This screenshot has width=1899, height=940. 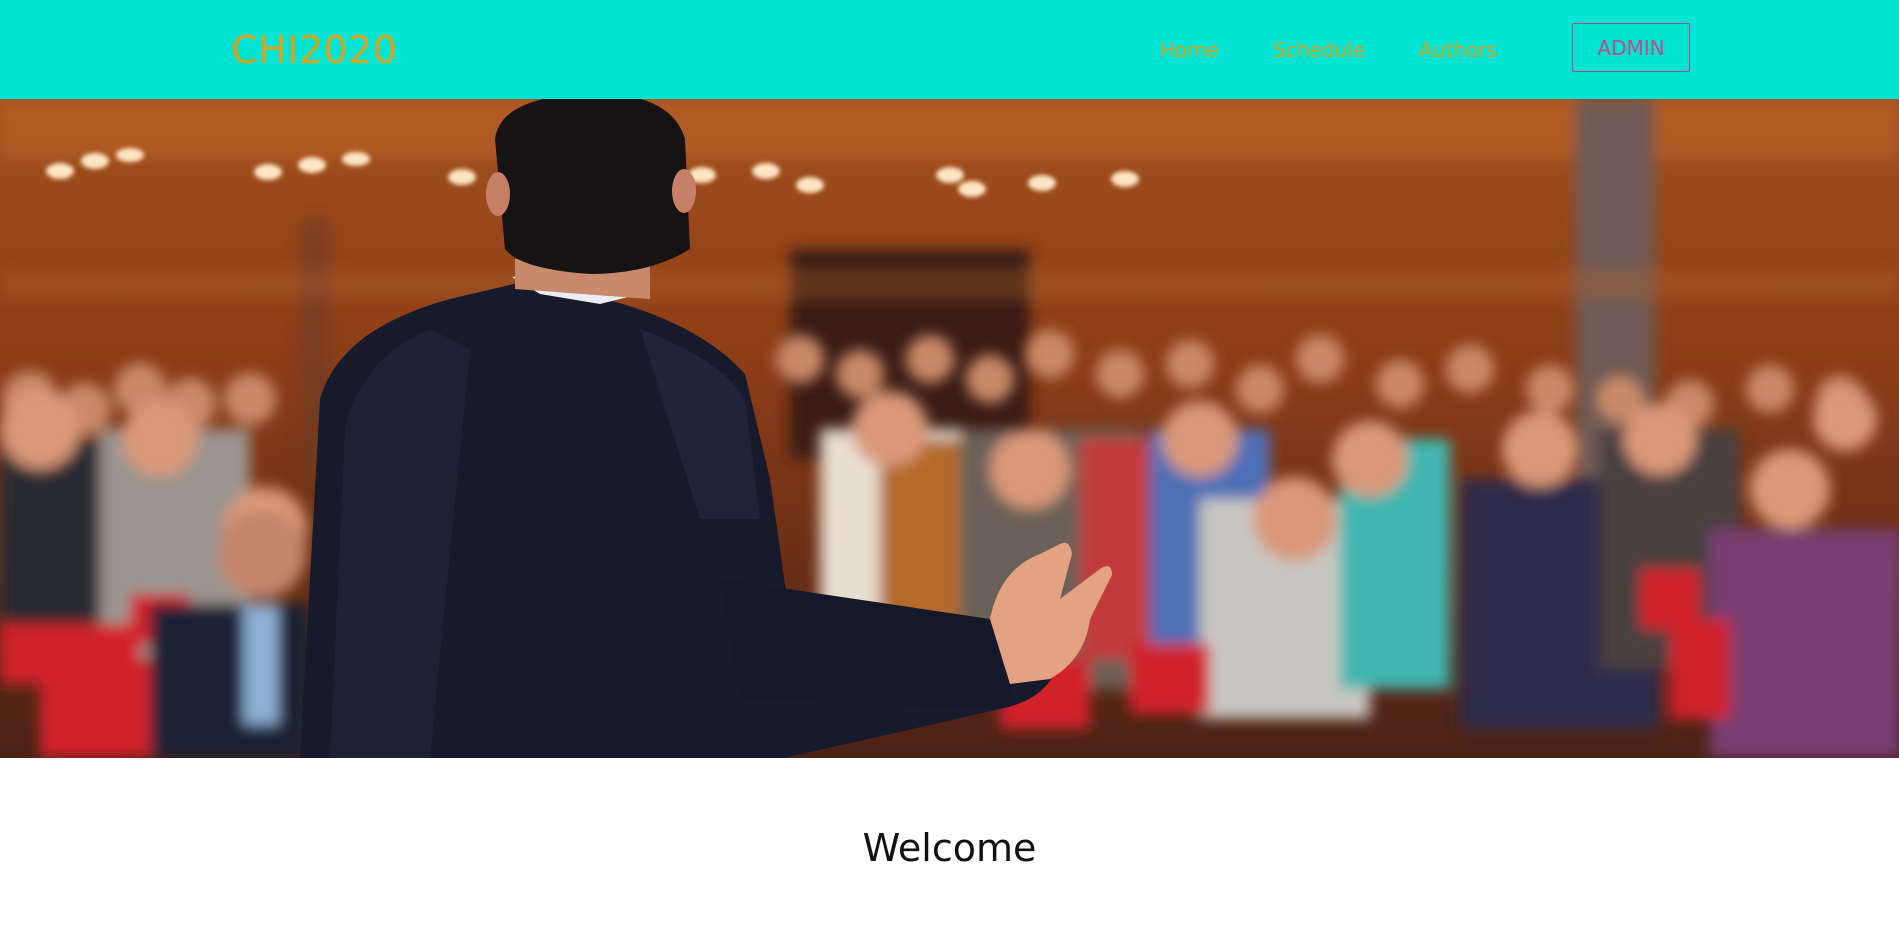 I want to click on page-title: Welcome, so click(x=949, y=848).